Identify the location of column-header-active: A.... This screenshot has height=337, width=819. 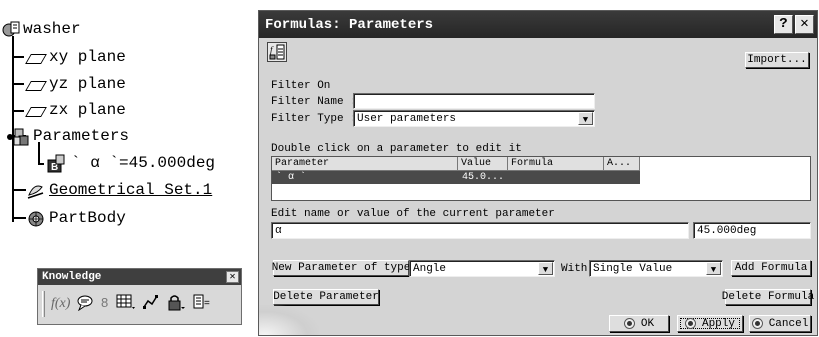
(622, 164).